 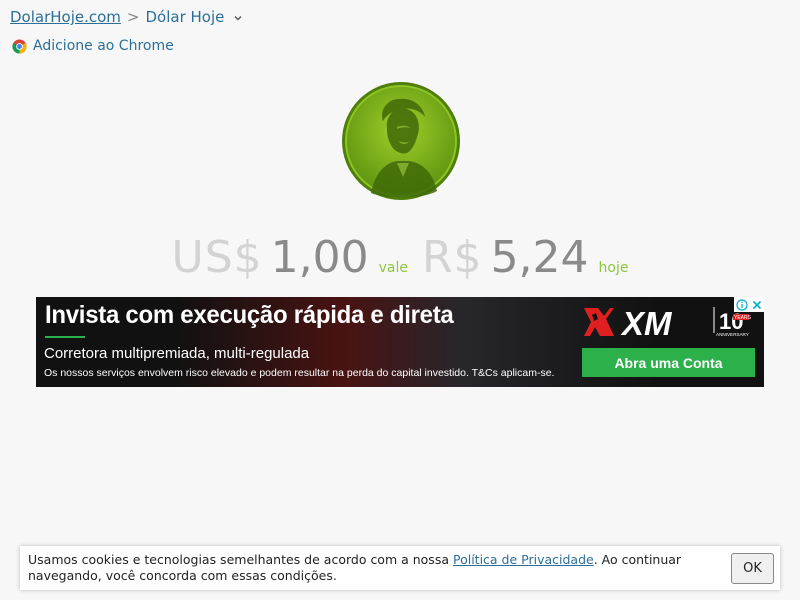 What do you see at coordinates (65, 337) in the screenshot?
I see `ad-divider` at bounding box center [65, 337].